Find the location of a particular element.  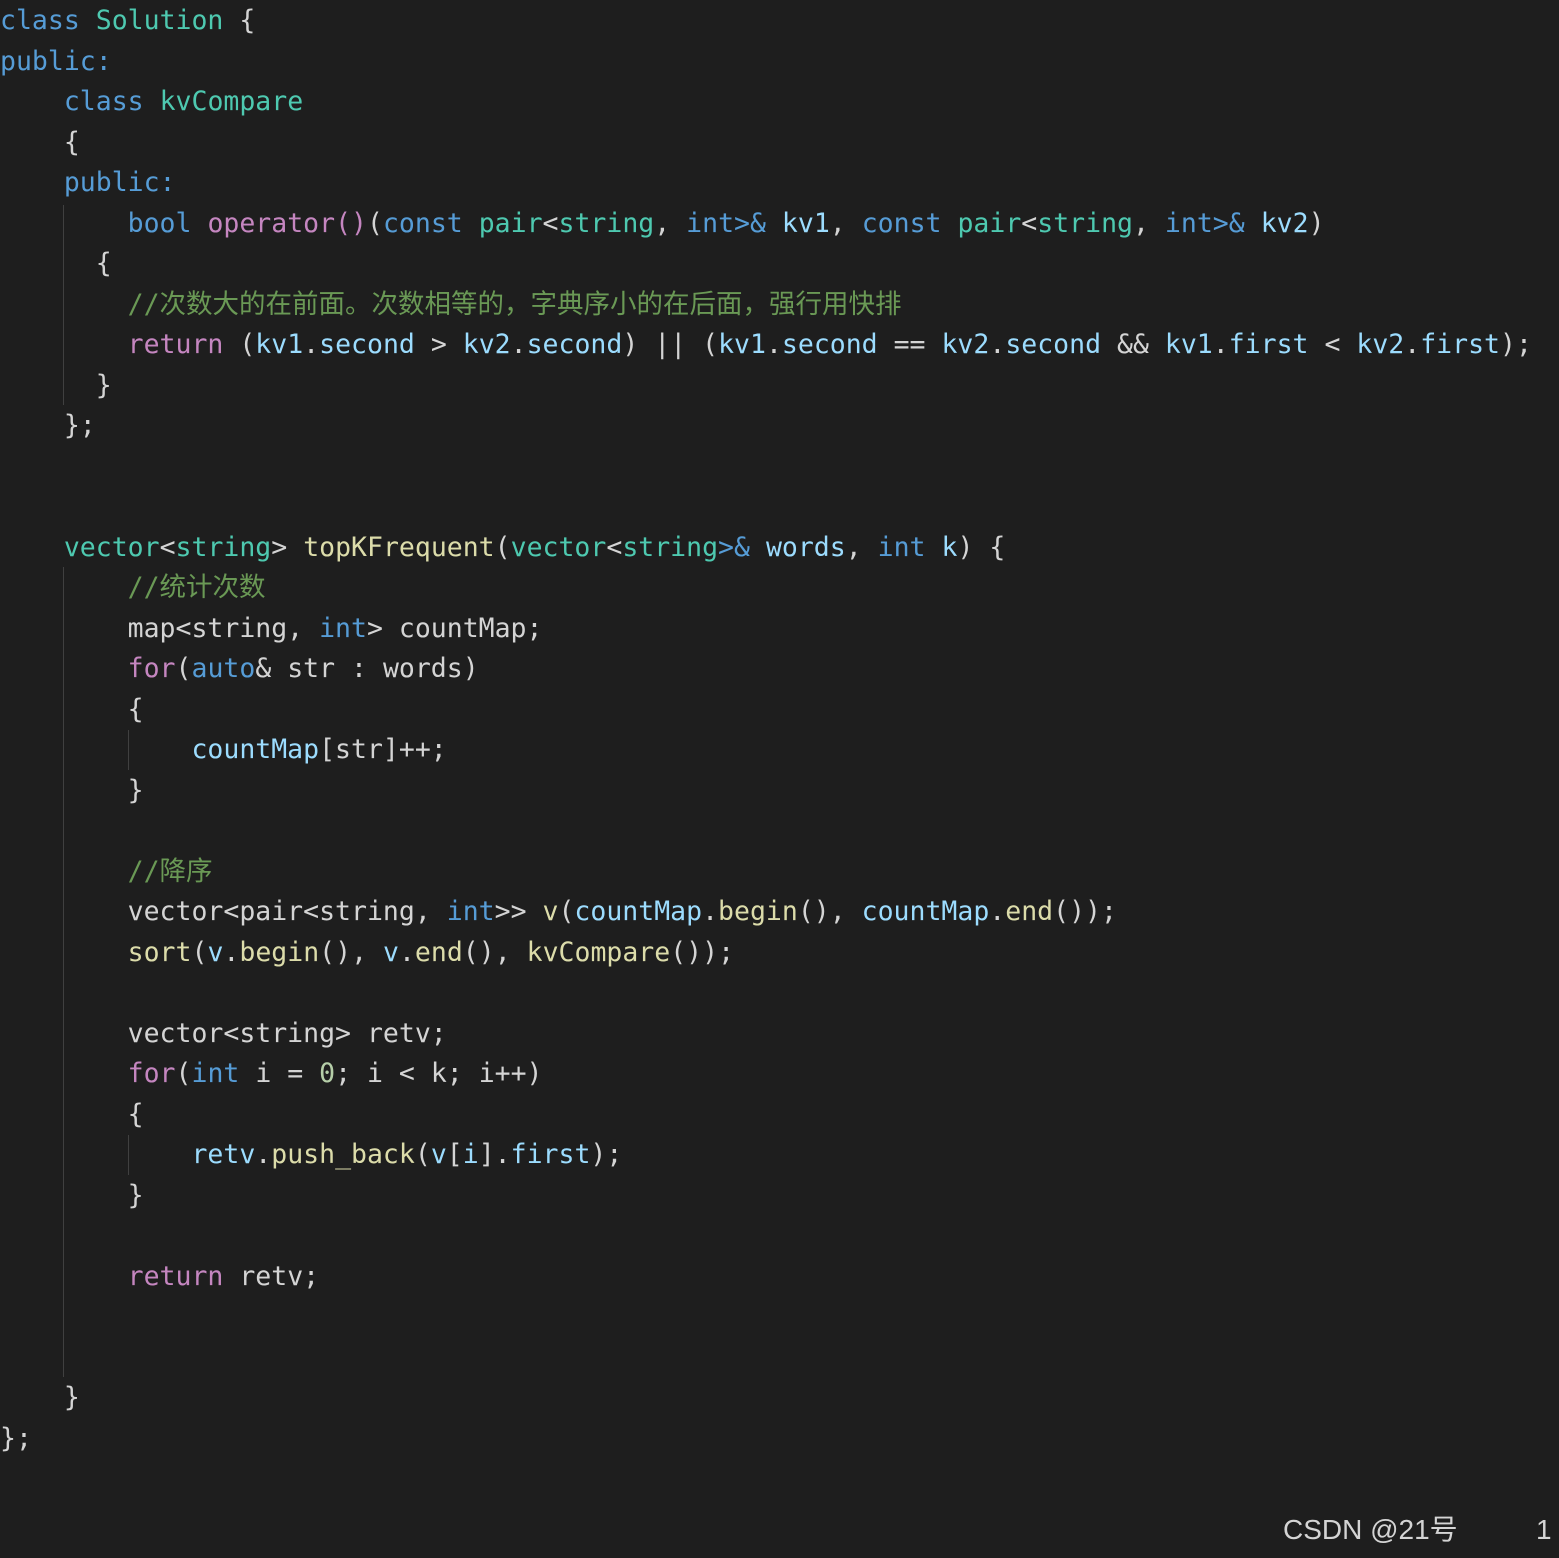

code-token: pair is located at coordinates (510, 223).